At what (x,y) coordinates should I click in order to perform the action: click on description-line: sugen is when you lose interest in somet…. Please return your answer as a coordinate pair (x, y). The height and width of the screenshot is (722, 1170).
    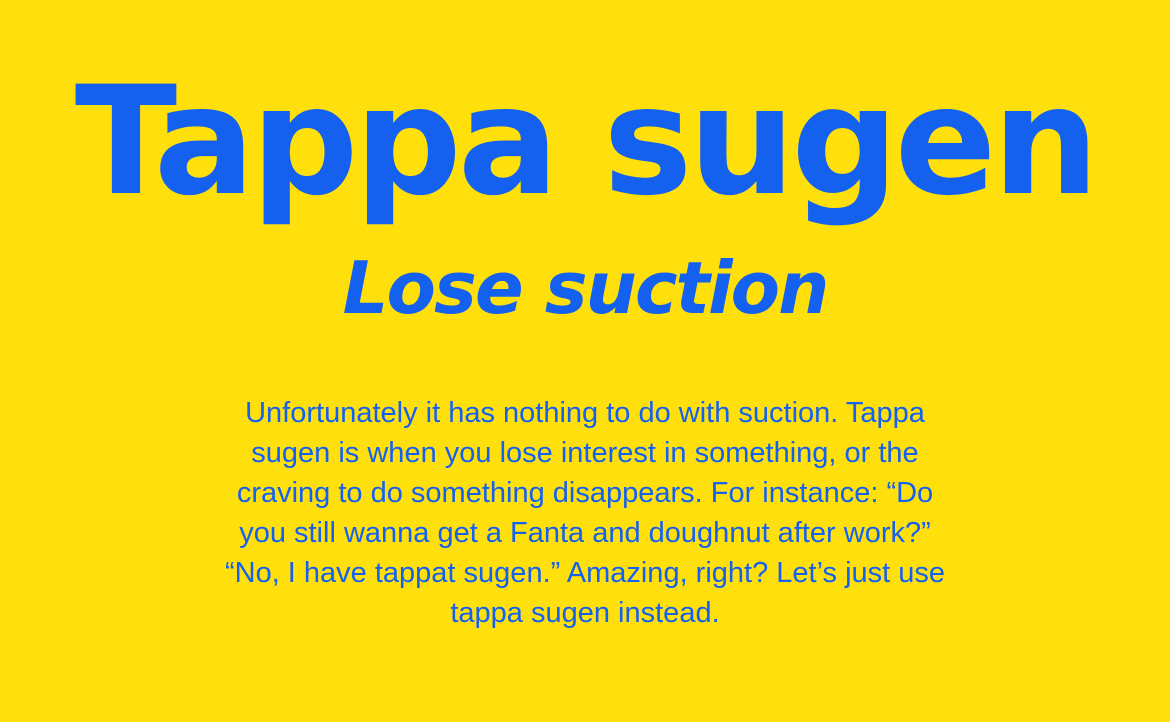
    Looking at the image, I should click on (585, 453).